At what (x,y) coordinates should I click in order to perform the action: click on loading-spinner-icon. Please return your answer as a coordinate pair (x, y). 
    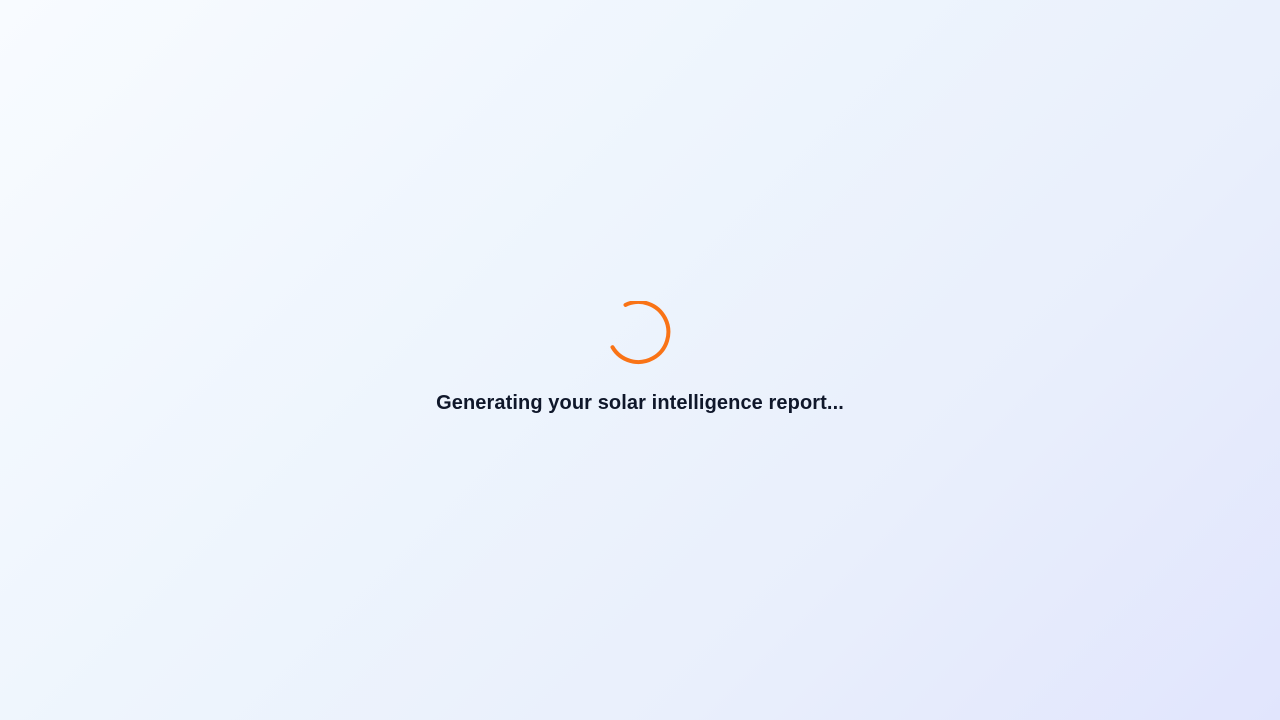
    Looking at the image, I should click on (640, 333).